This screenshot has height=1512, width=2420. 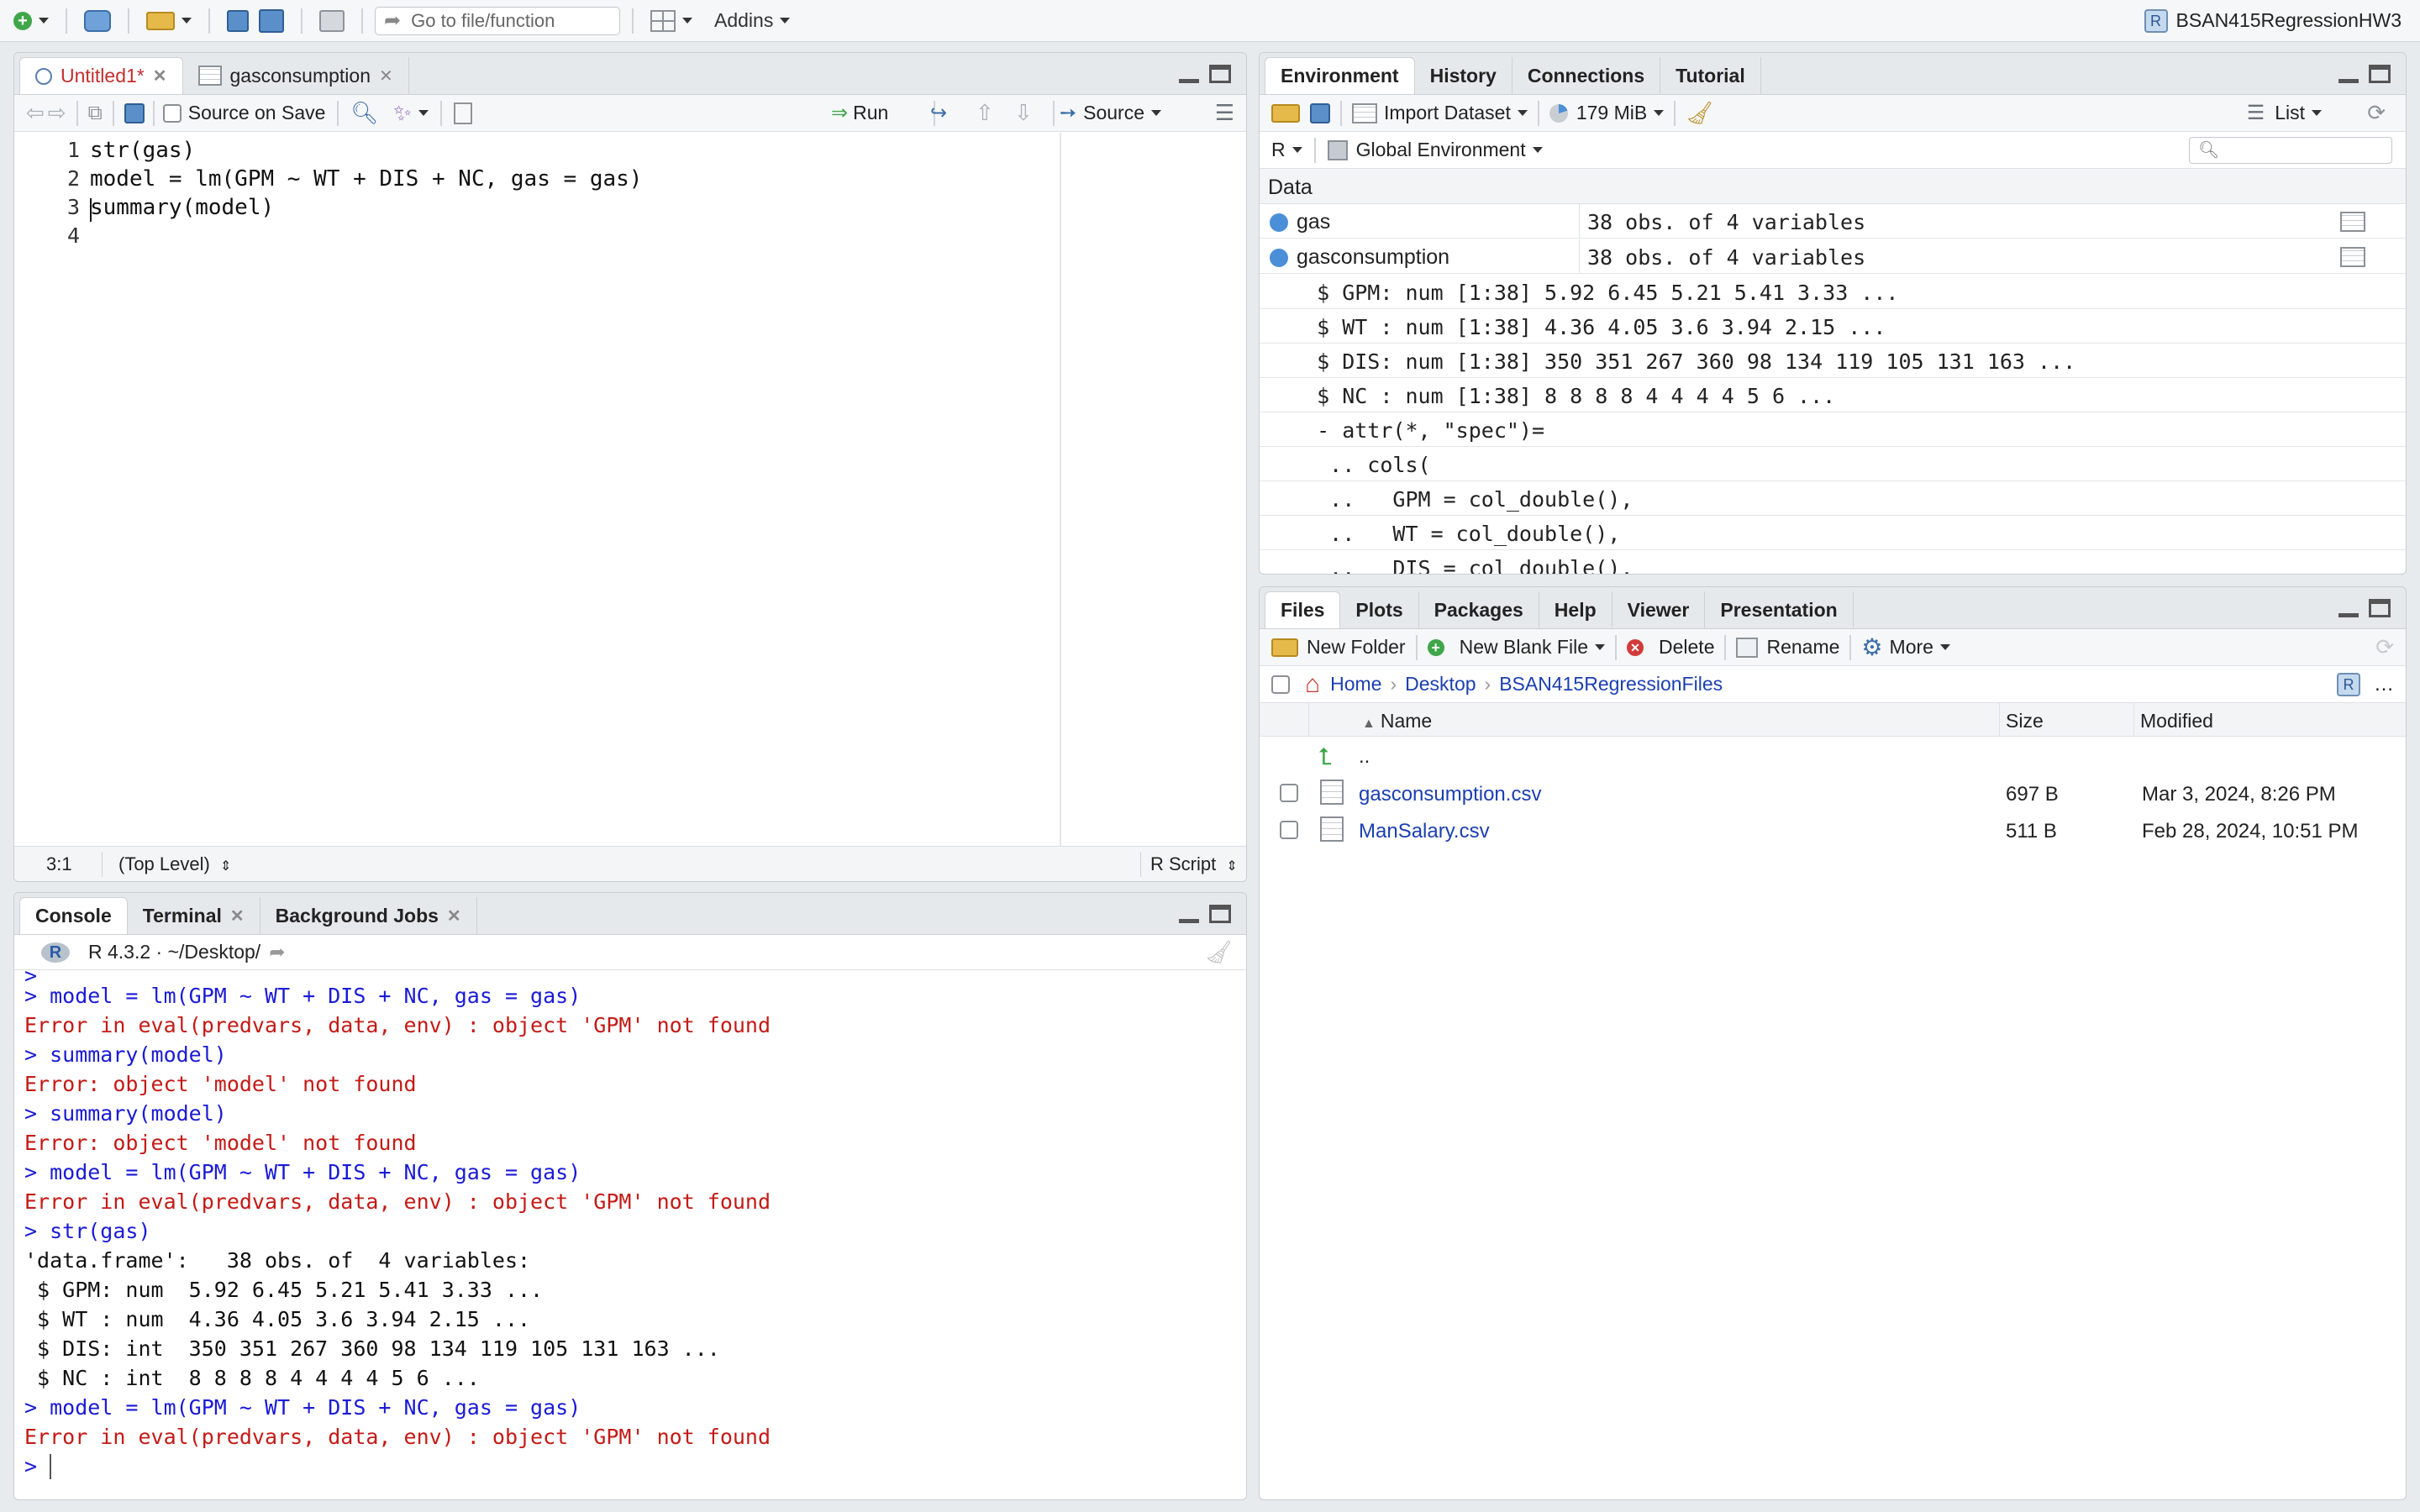 I want to click on tab-gasconsumption: gasconsumption ✕, so click(x=296, y=75).